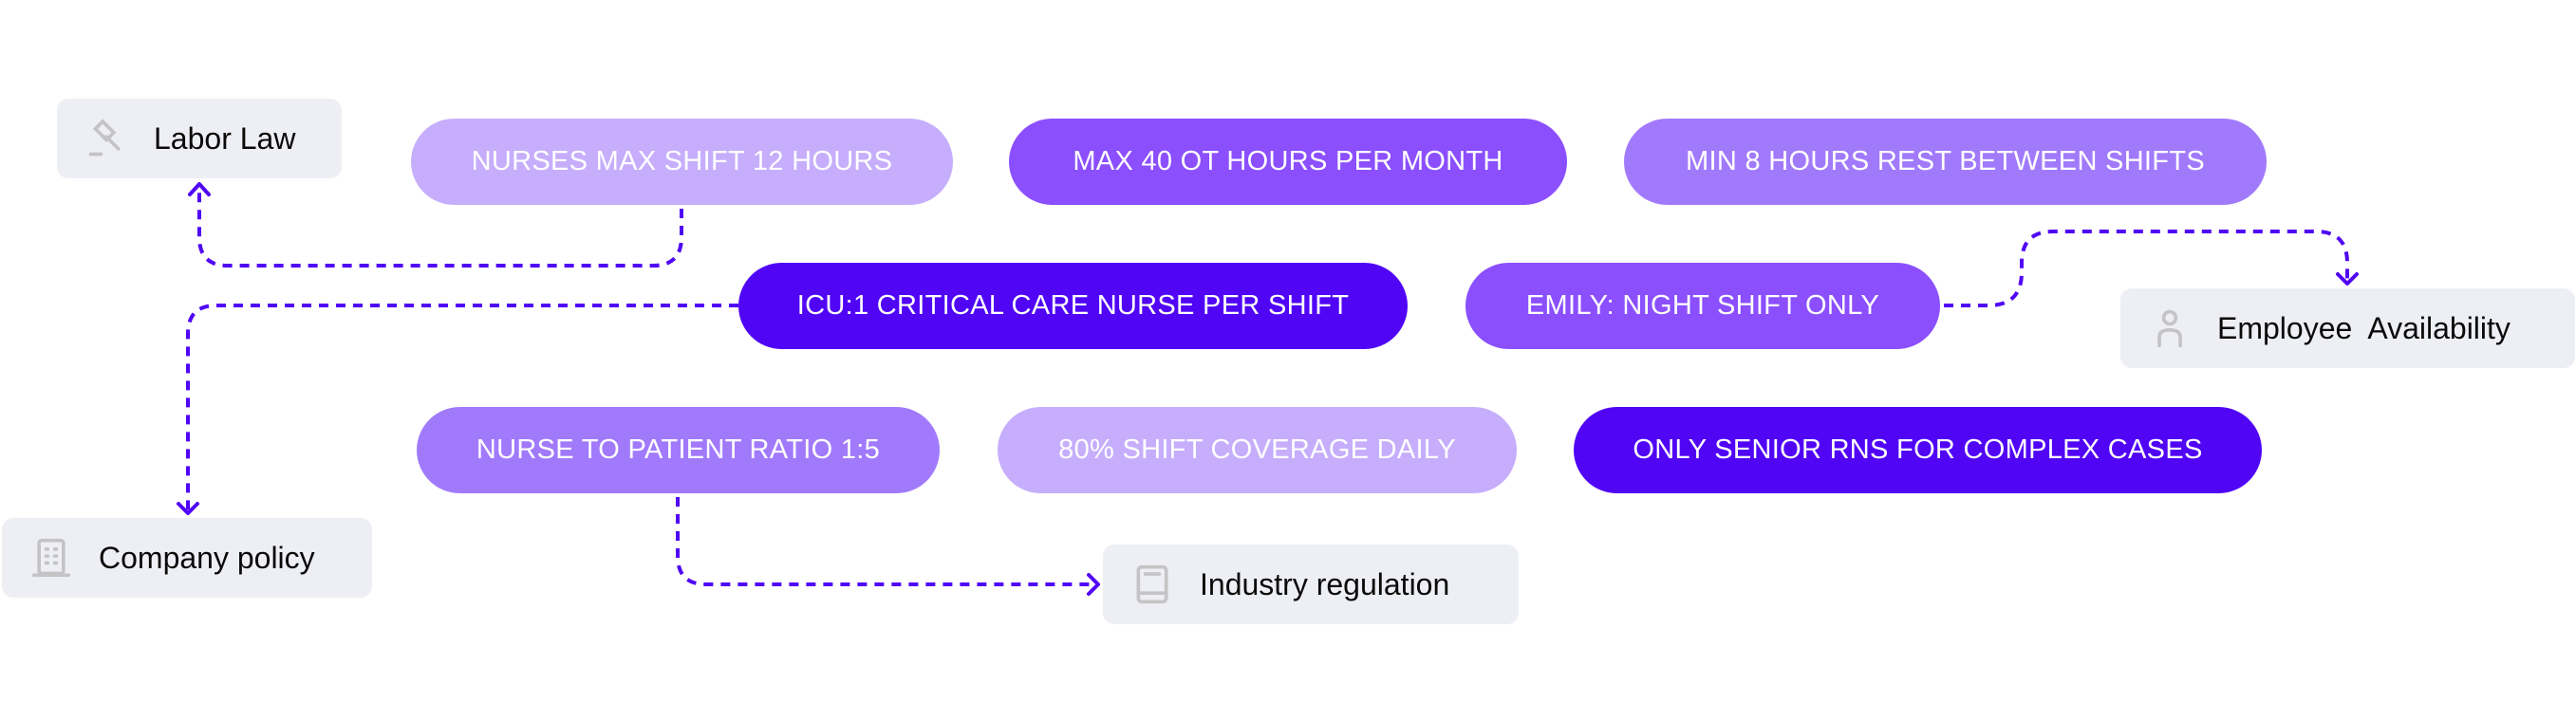  I want to click on constraint-icu-critical-care: ICU:1 CRITICAL CARE NURSE PER SHIFT, so click(1073, 306).